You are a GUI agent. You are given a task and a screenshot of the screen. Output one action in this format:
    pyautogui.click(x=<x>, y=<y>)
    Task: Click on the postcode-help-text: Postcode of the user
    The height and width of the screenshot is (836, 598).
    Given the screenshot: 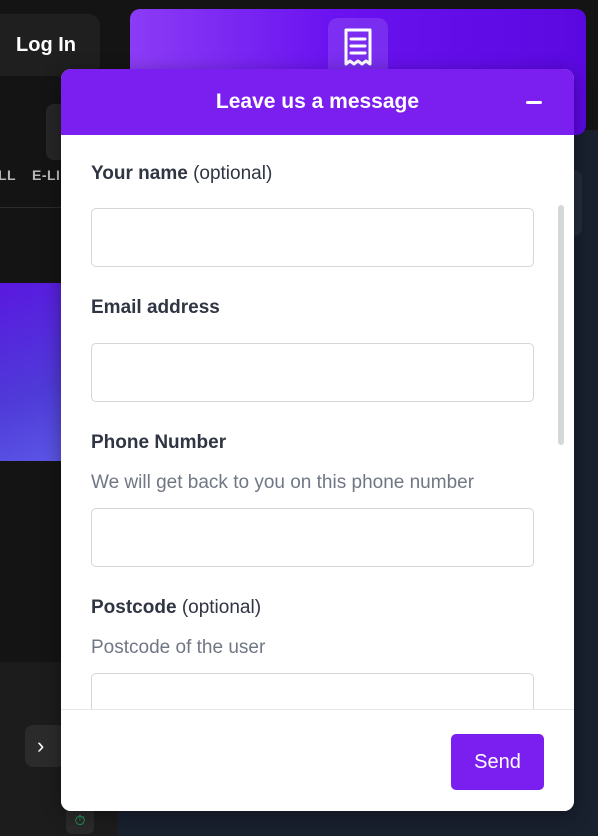 What is the action you would take?
    pyautogui.click(x=178, y=647)
    